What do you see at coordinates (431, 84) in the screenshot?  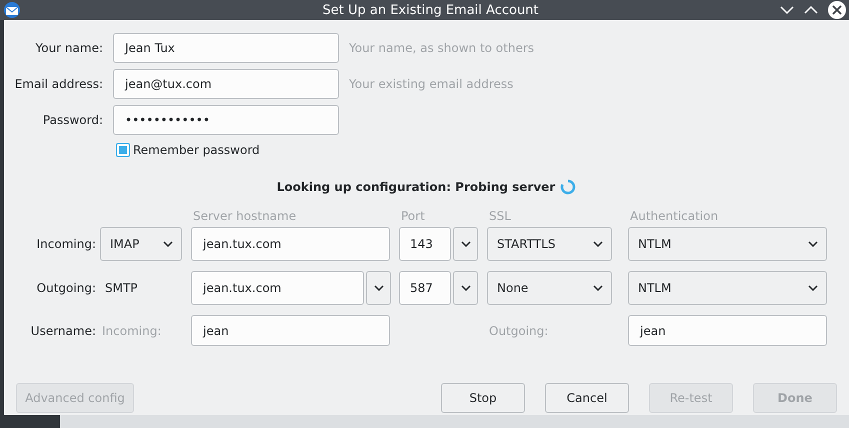 I see `field-hint: Your existing email address` at bounding box center [431, 84].